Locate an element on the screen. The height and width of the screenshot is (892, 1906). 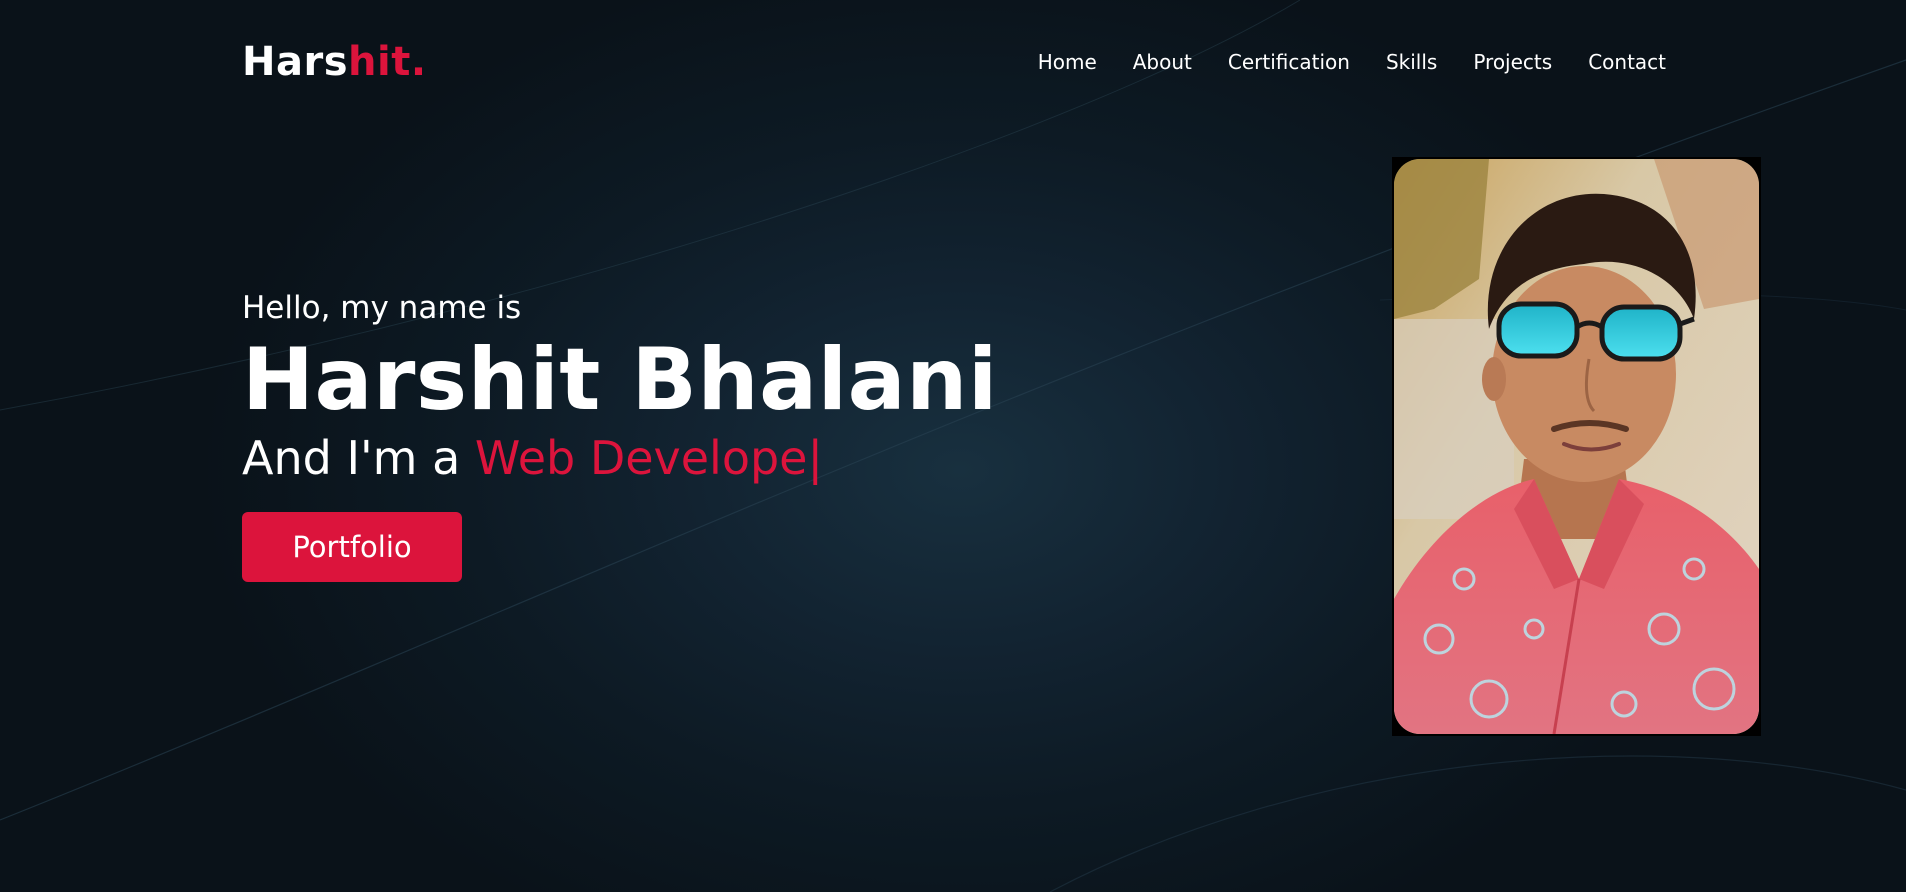
profile-photo is located at coordinates (1576, 446).